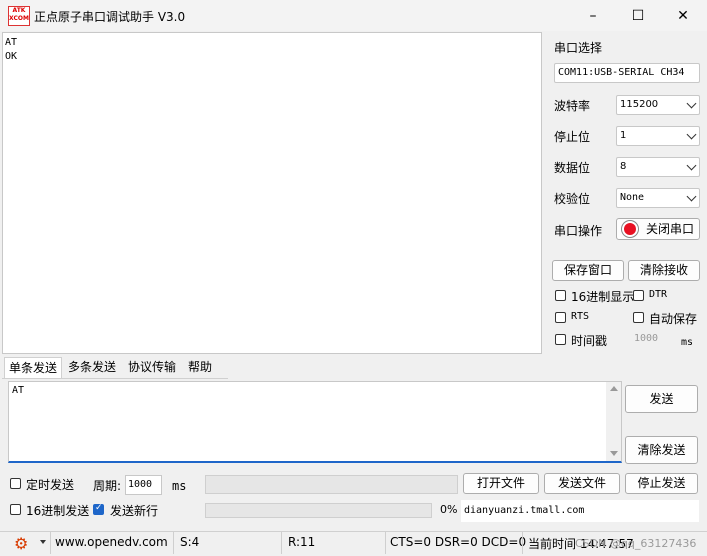 This screenshot has height=556, width=707. I want to click on port-operation-label: 串口操作, so click(578, 231).